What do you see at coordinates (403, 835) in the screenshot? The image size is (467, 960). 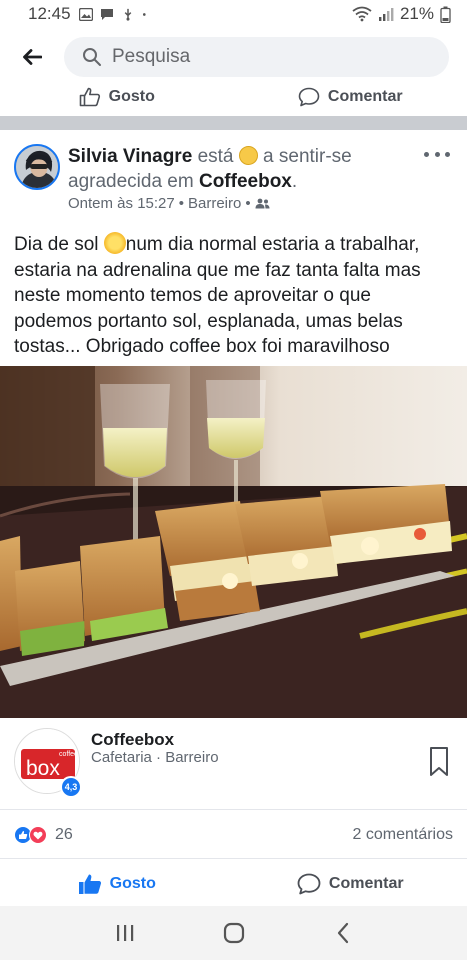 I see `comments-count: 2 comentários` at bounding box center [403, 835].